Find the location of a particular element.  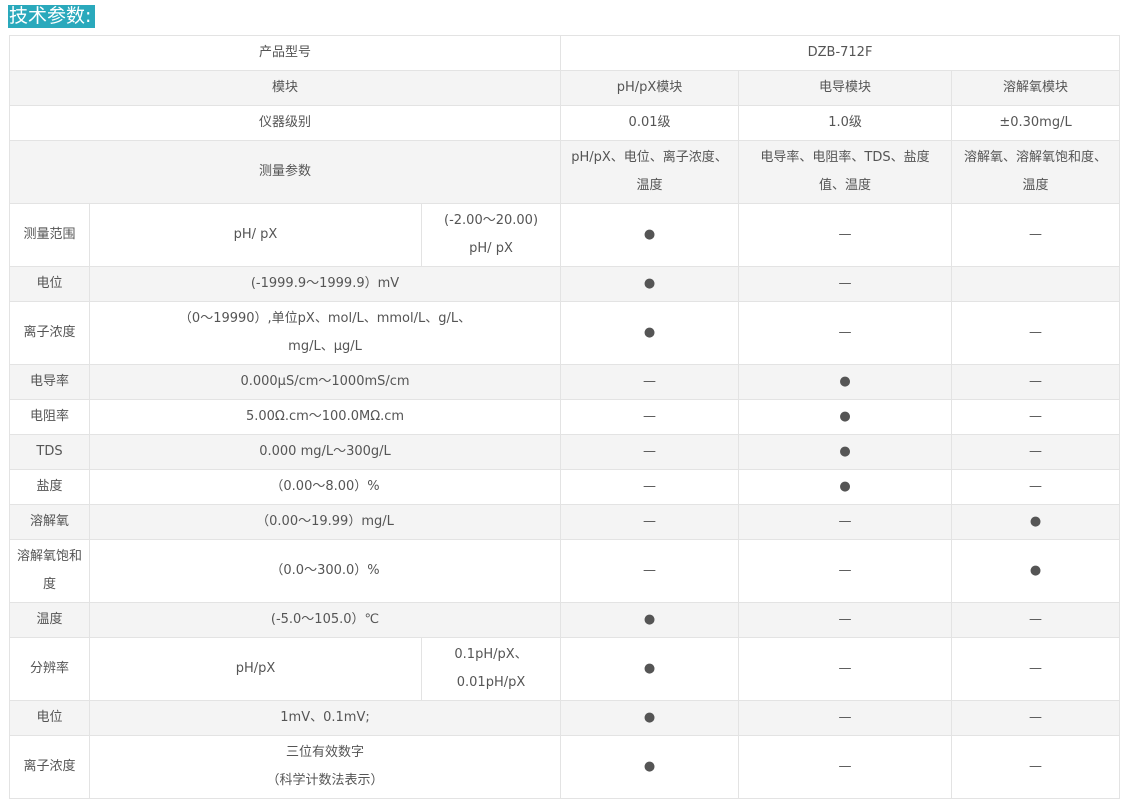

table-row: TDS 0.000 mg/L～300g/L — ● — is located at coordinates (565, 452).